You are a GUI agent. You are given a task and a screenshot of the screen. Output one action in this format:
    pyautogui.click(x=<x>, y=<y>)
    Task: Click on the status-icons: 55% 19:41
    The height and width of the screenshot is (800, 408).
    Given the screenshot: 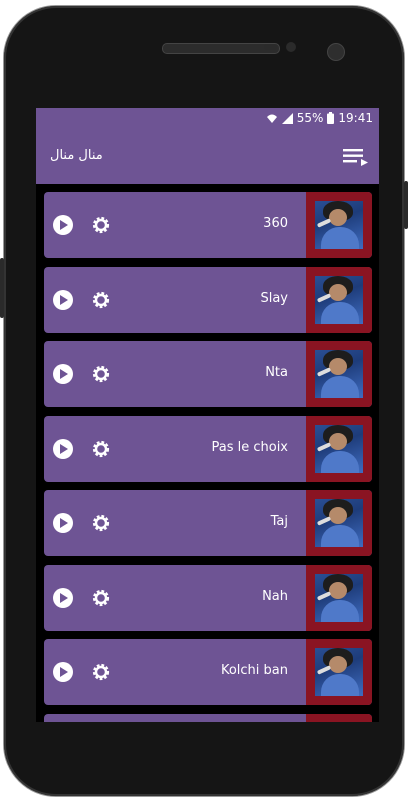 What is the action you would take?
    pyautogui.click(x=319, y=118)
    